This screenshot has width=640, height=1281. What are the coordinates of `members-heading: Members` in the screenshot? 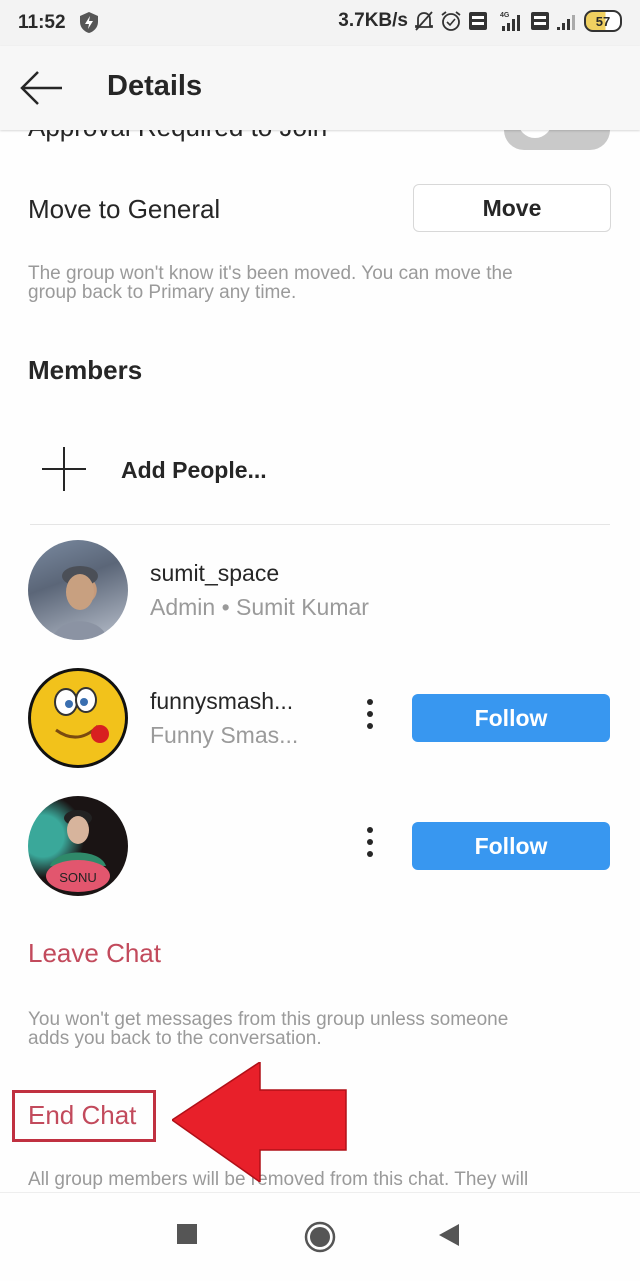 It's located at (85, 370).